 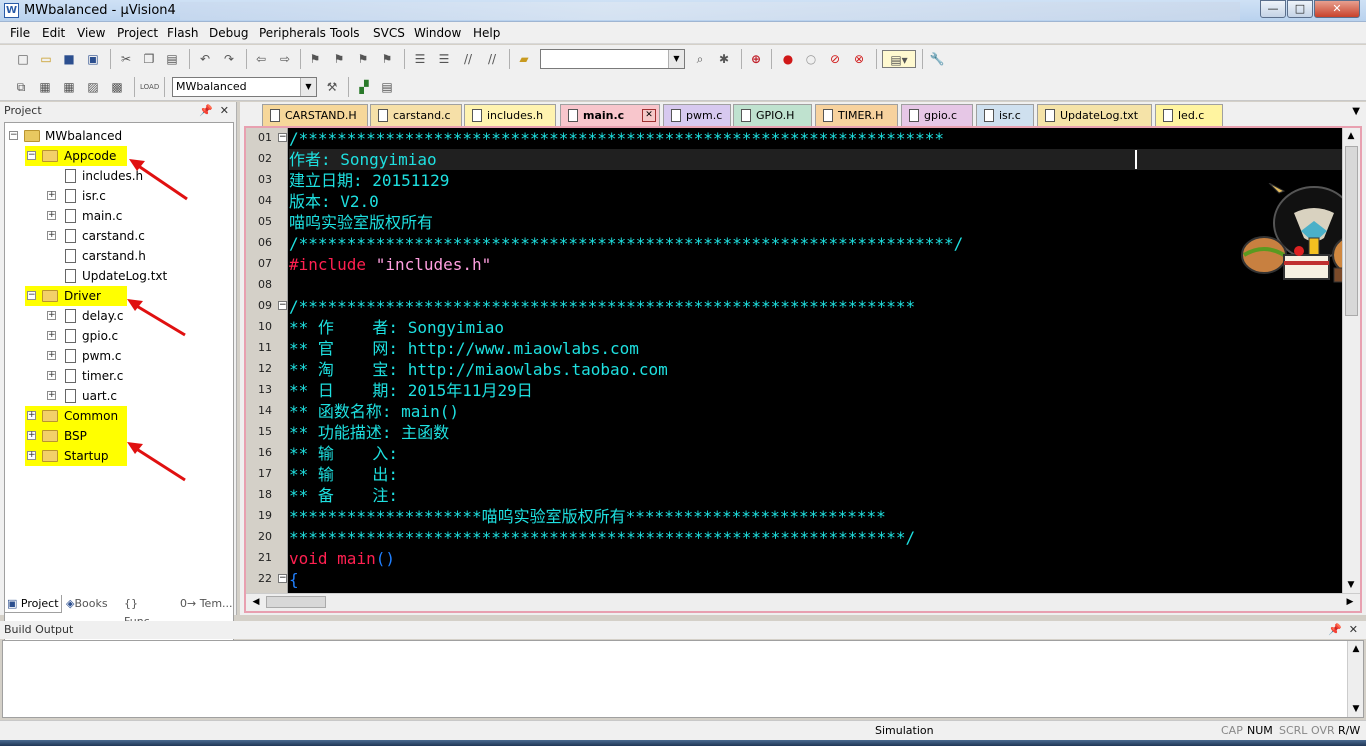 I want to click on save-icon: ■, so click(x=69, y=59).